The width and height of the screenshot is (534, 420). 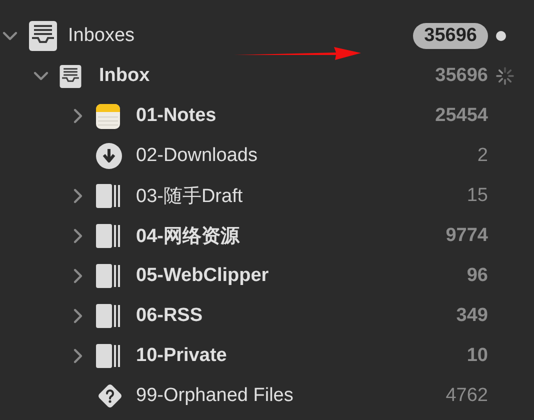 I want to click on folder-label: Inbox, so click(x=124, y=76).